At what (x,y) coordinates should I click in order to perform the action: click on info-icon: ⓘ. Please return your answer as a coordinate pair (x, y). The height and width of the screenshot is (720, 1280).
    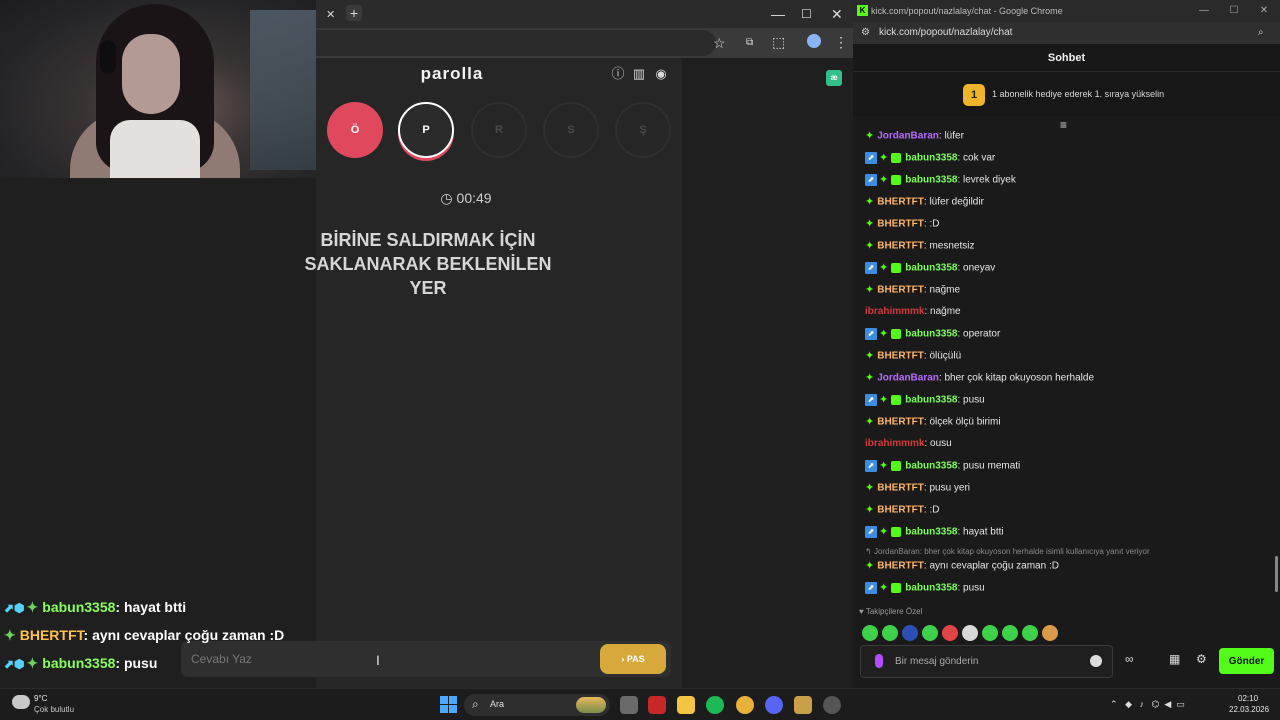
    Looking at the image, I should click on (618, 74).